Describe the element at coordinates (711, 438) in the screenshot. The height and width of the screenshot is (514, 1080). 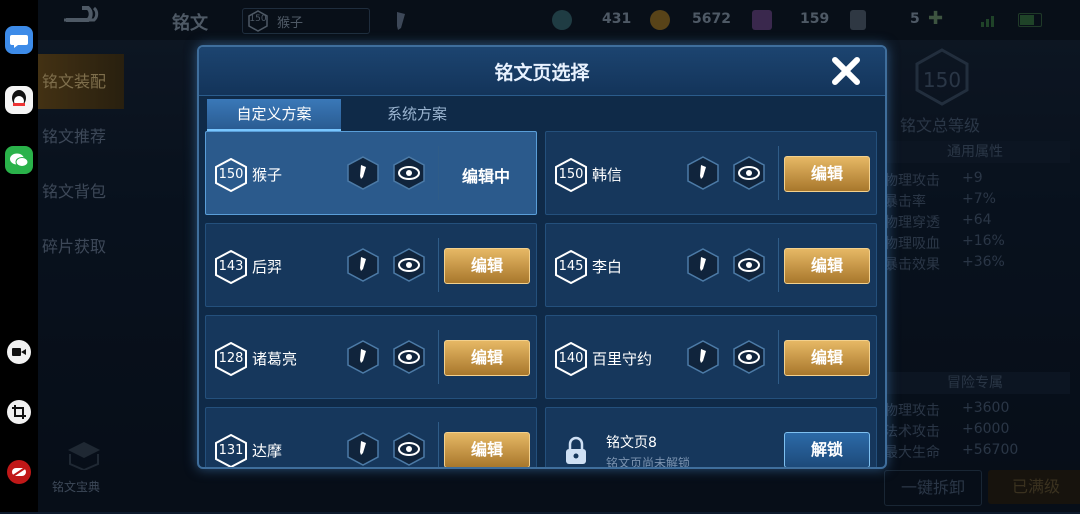
I see `locked-inscription-page-card: 铭文页8 铭文页尚未解锁 解锁` at that location.